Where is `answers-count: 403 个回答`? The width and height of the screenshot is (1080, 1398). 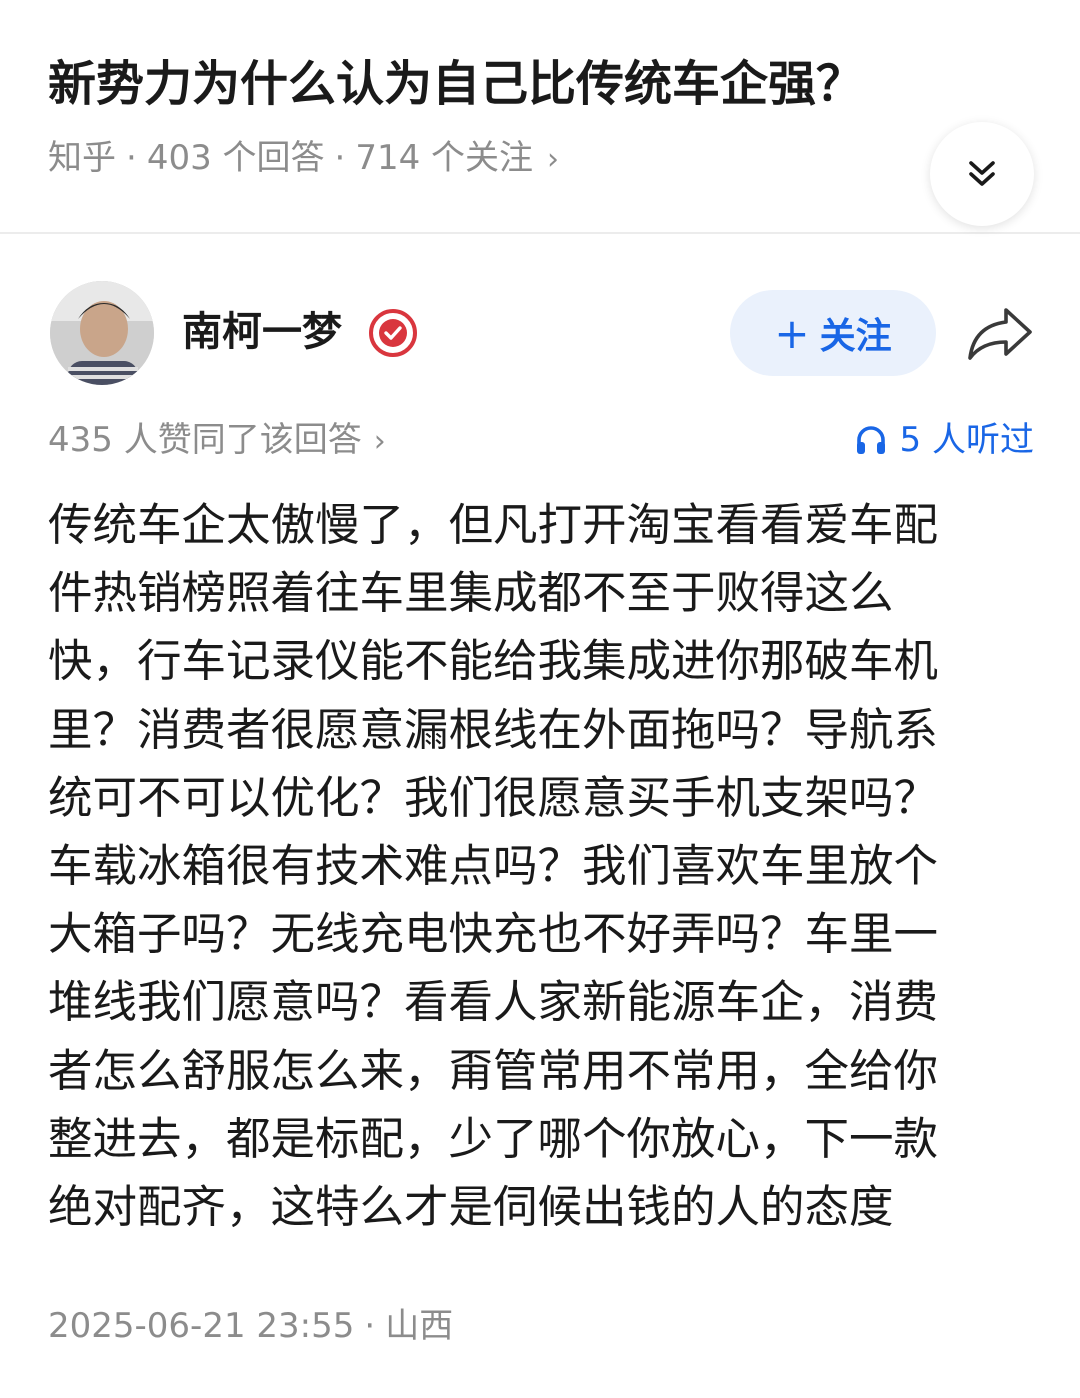
answers-count: 403 个回答 is located at coordinates (235, 158).